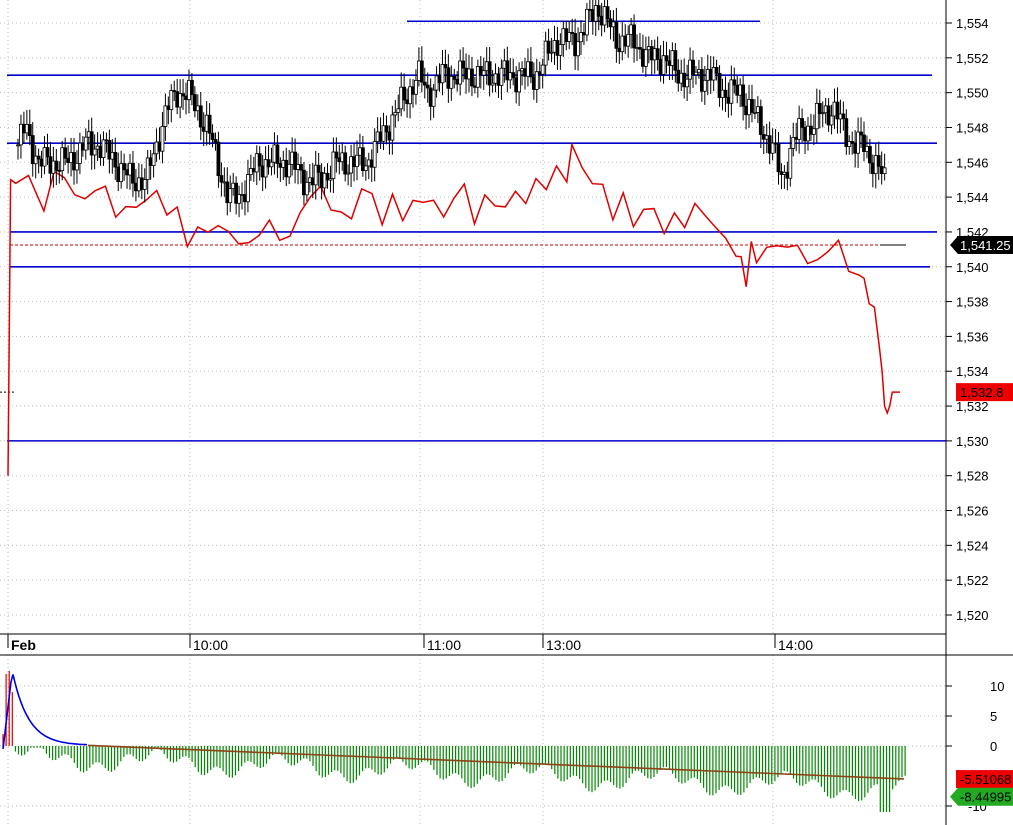 The image size is (1013, 825). I want to click on price-label-text: 1,532.8, so click(981, 392).